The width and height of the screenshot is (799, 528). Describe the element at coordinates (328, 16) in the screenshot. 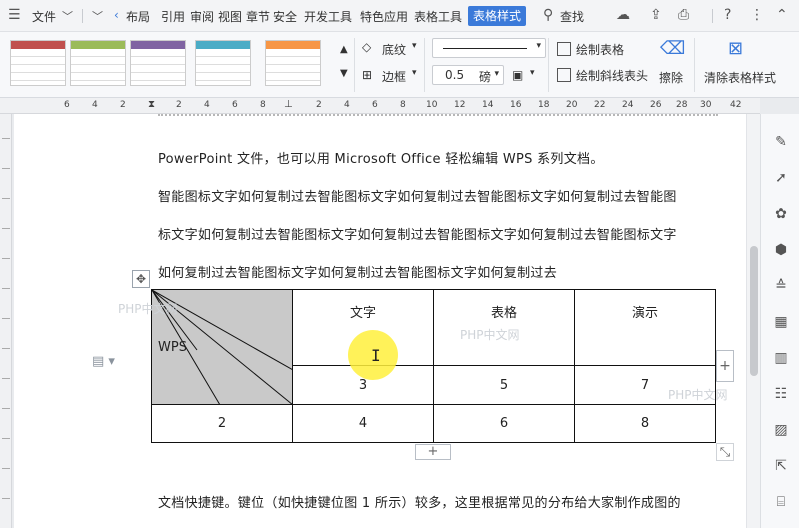

I see `tab-developer: 开发工具` at that location.